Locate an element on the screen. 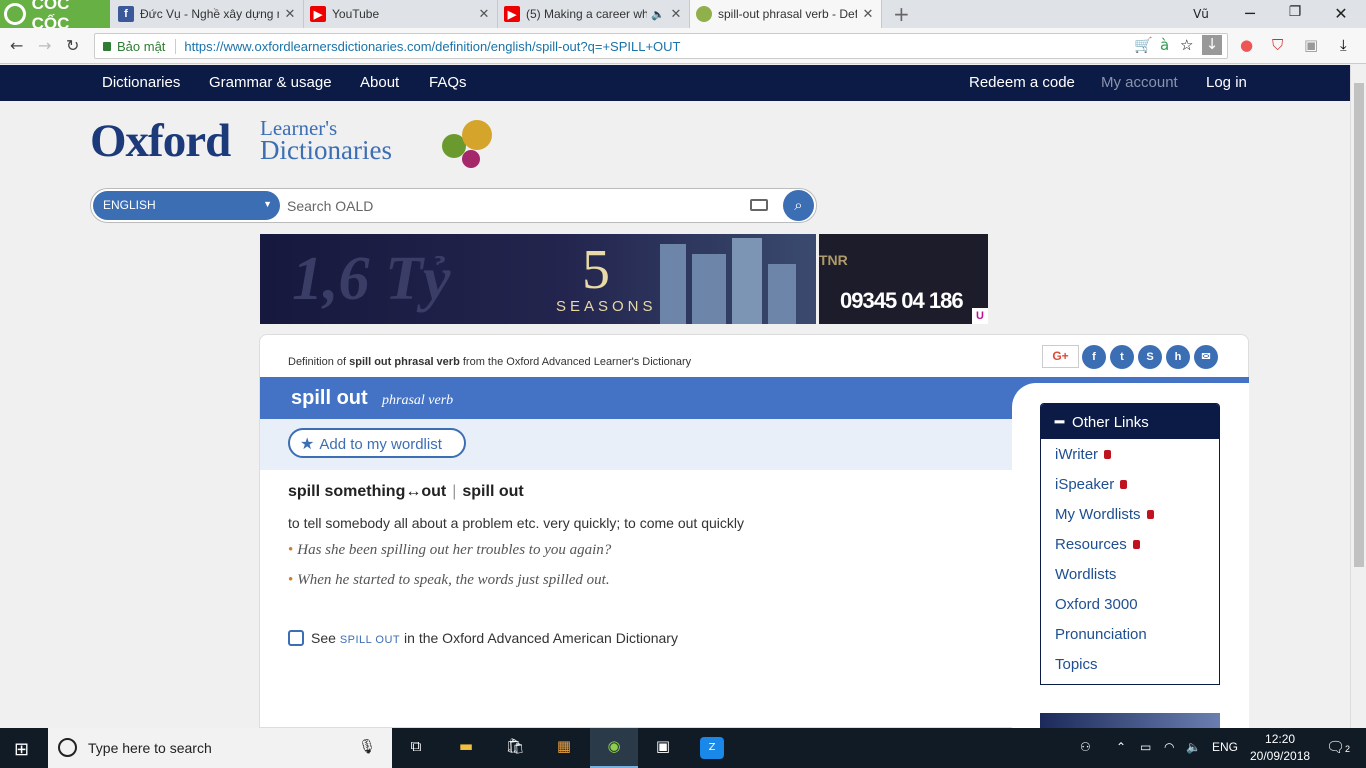 The image size is (1366, 768). speaker-icon: 🔈 is located at coordinates (658, 14).